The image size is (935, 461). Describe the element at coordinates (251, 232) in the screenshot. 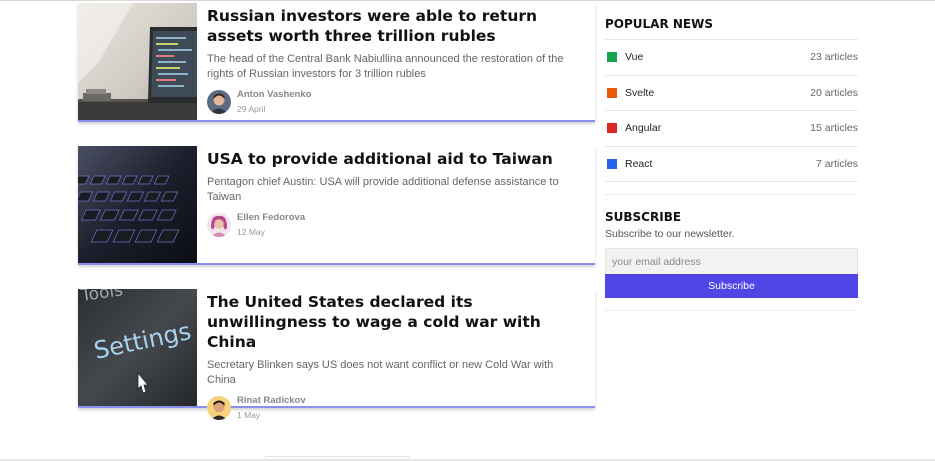

I see `article-date: 12 May` at that location.